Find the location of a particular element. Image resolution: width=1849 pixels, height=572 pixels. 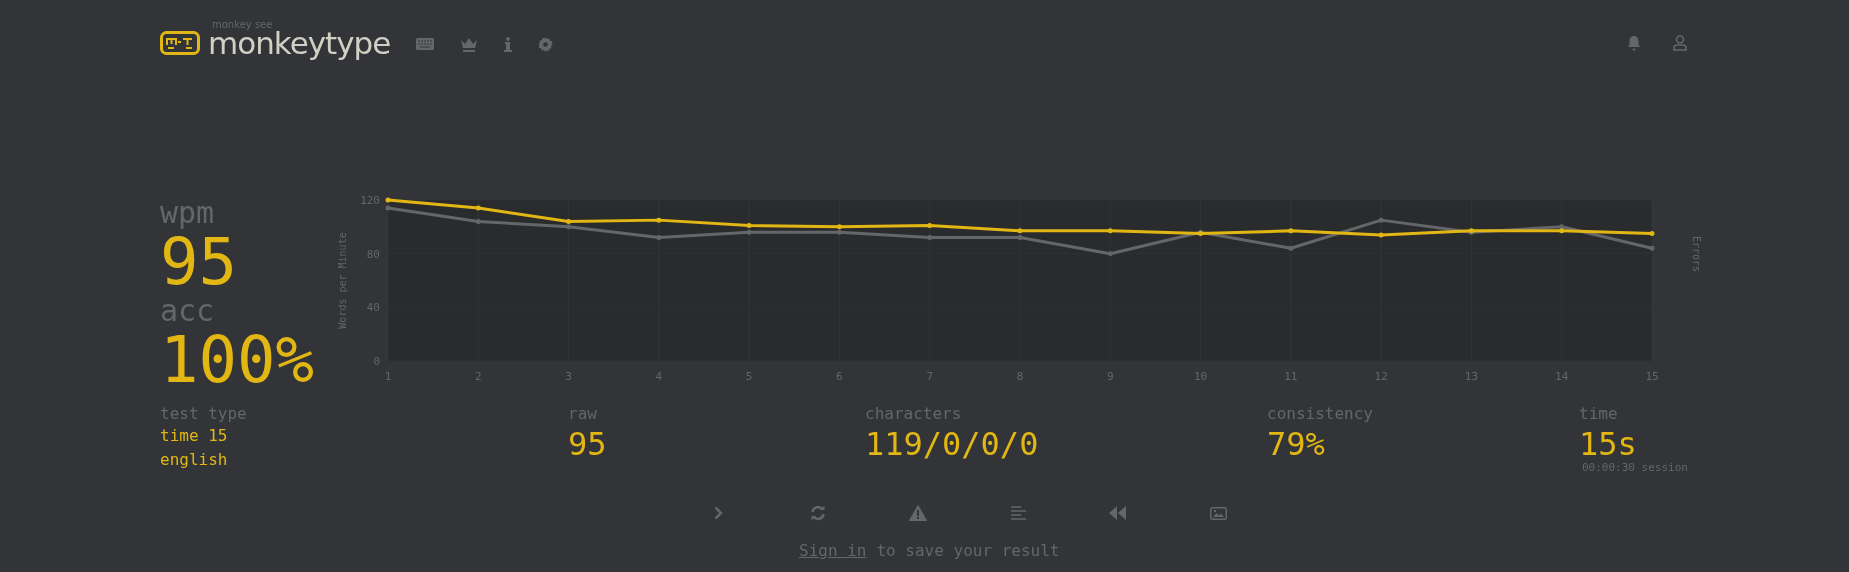

logo-icon is located at coordinates (180, 43).